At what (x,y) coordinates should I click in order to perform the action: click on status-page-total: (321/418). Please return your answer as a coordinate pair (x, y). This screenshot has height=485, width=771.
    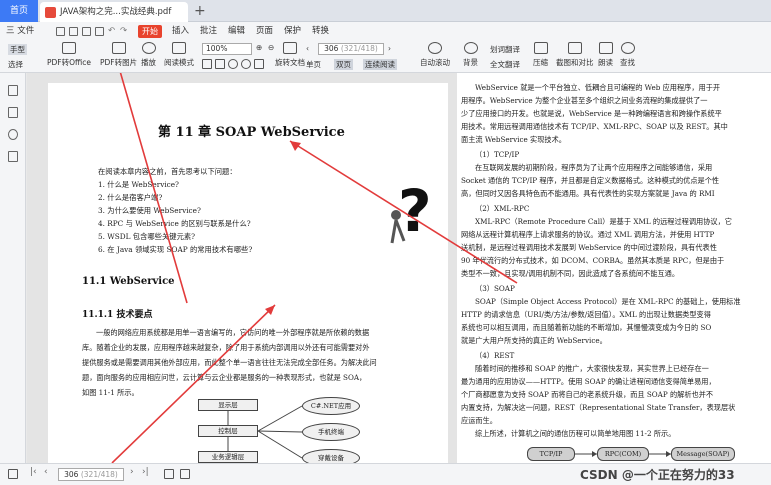
    Looking at the image, I should click on (99, 474).